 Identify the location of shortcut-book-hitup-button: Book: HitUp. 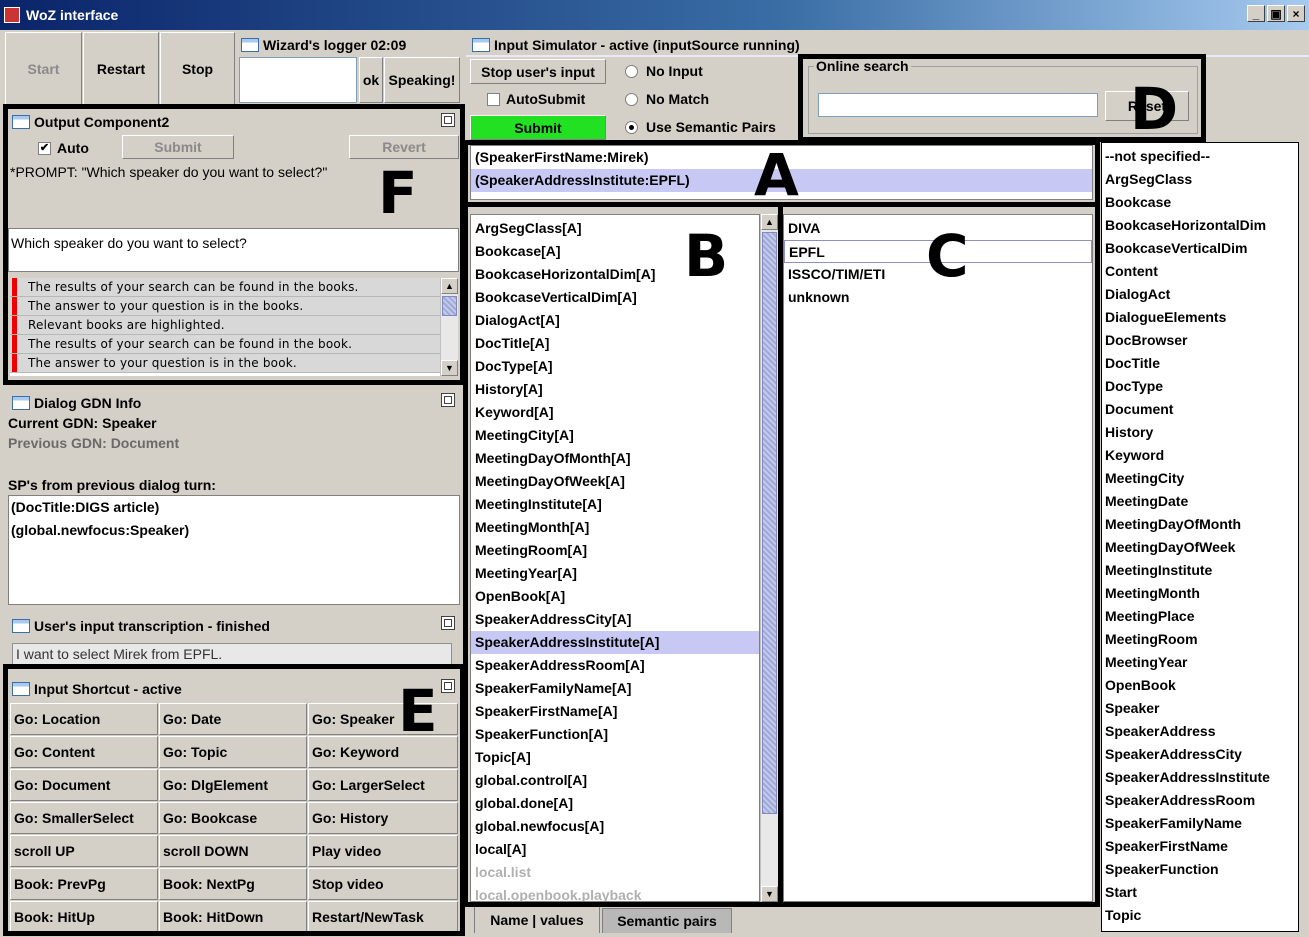
(84, 917).